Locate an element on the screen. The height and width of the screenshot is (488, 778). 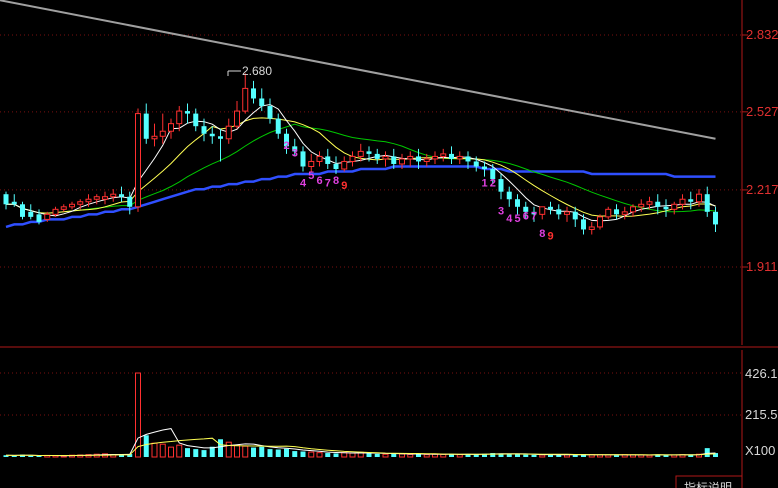
sequence-label: 2 is located at coordinates (287, 146).